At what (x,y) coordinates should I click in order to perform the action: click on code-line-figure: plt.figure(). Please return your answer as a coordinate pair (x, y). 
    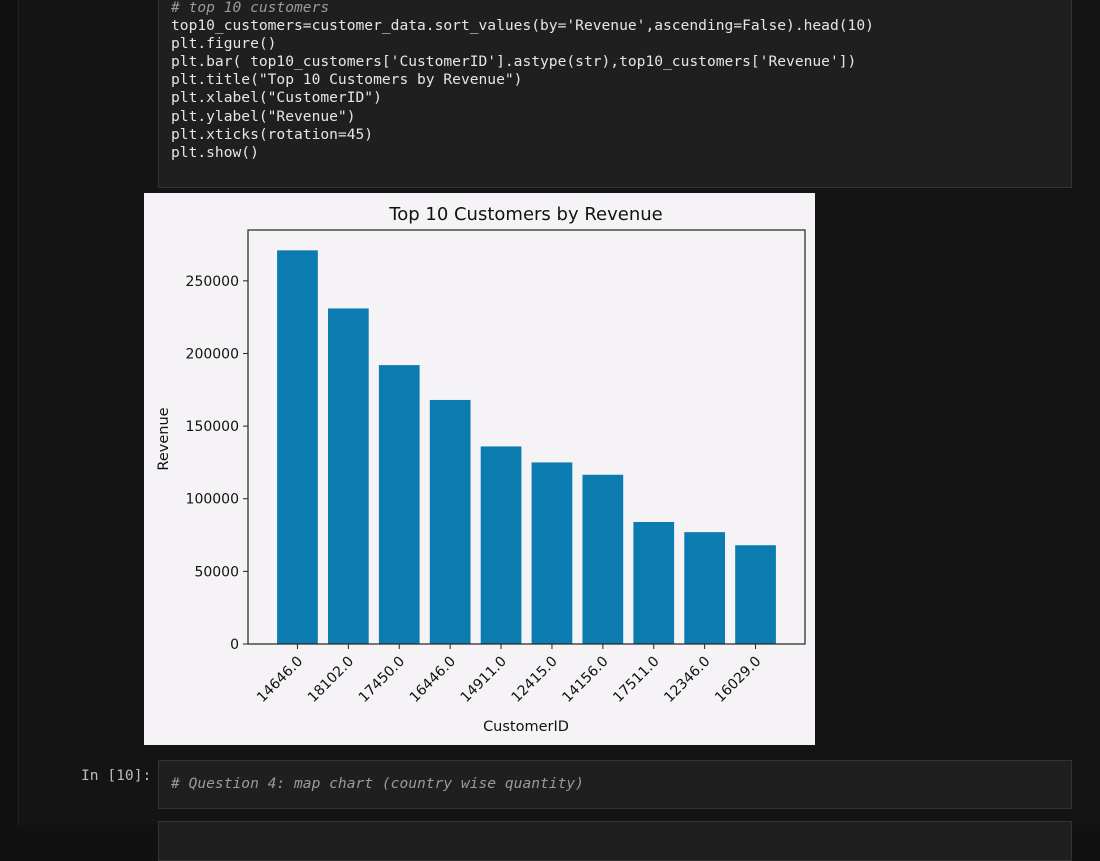
    Looking at the image, I should click on (224, 44).